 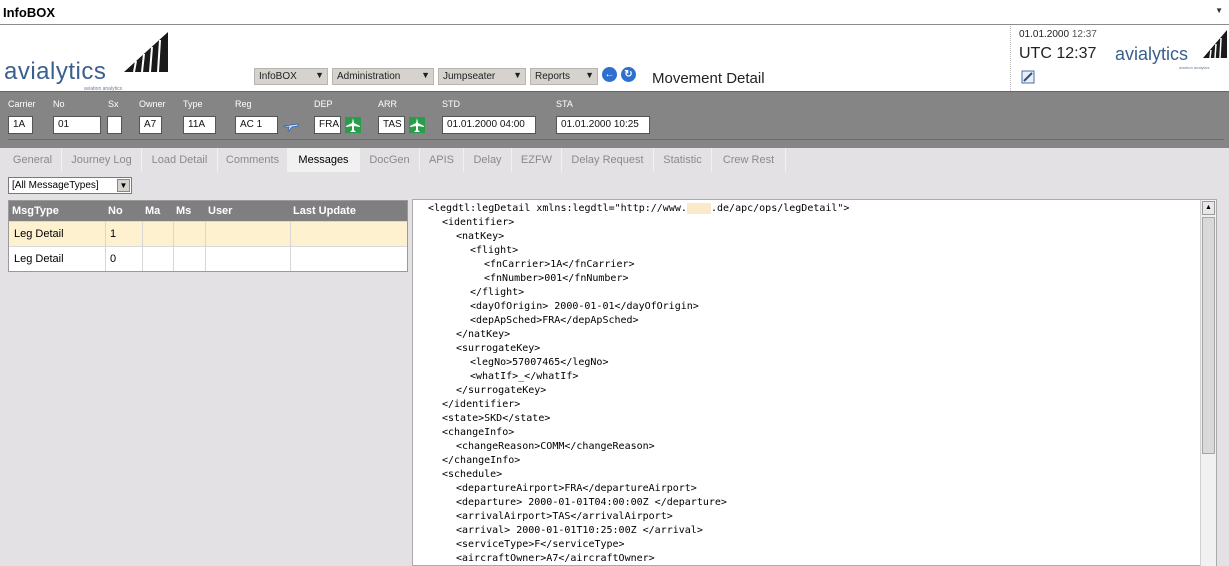 I want to click on menu-jumpseater: Jumpseater ▼, so click(x=482, y=76).